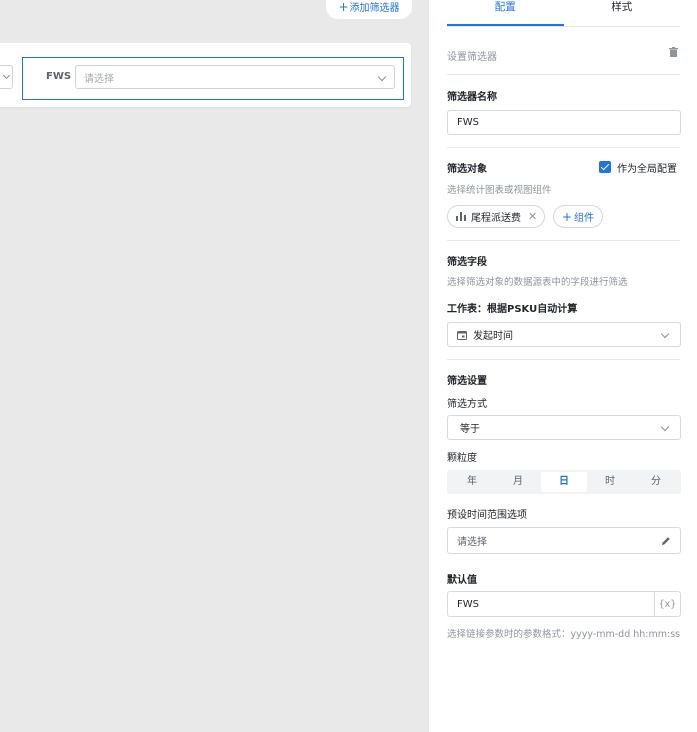 This screenshot has height=732, width=697. What do you see at coordinates (374, 8) in the screenshot?
I see `add-filter-label: 添加筛选器` at bounding box center [374, 8].